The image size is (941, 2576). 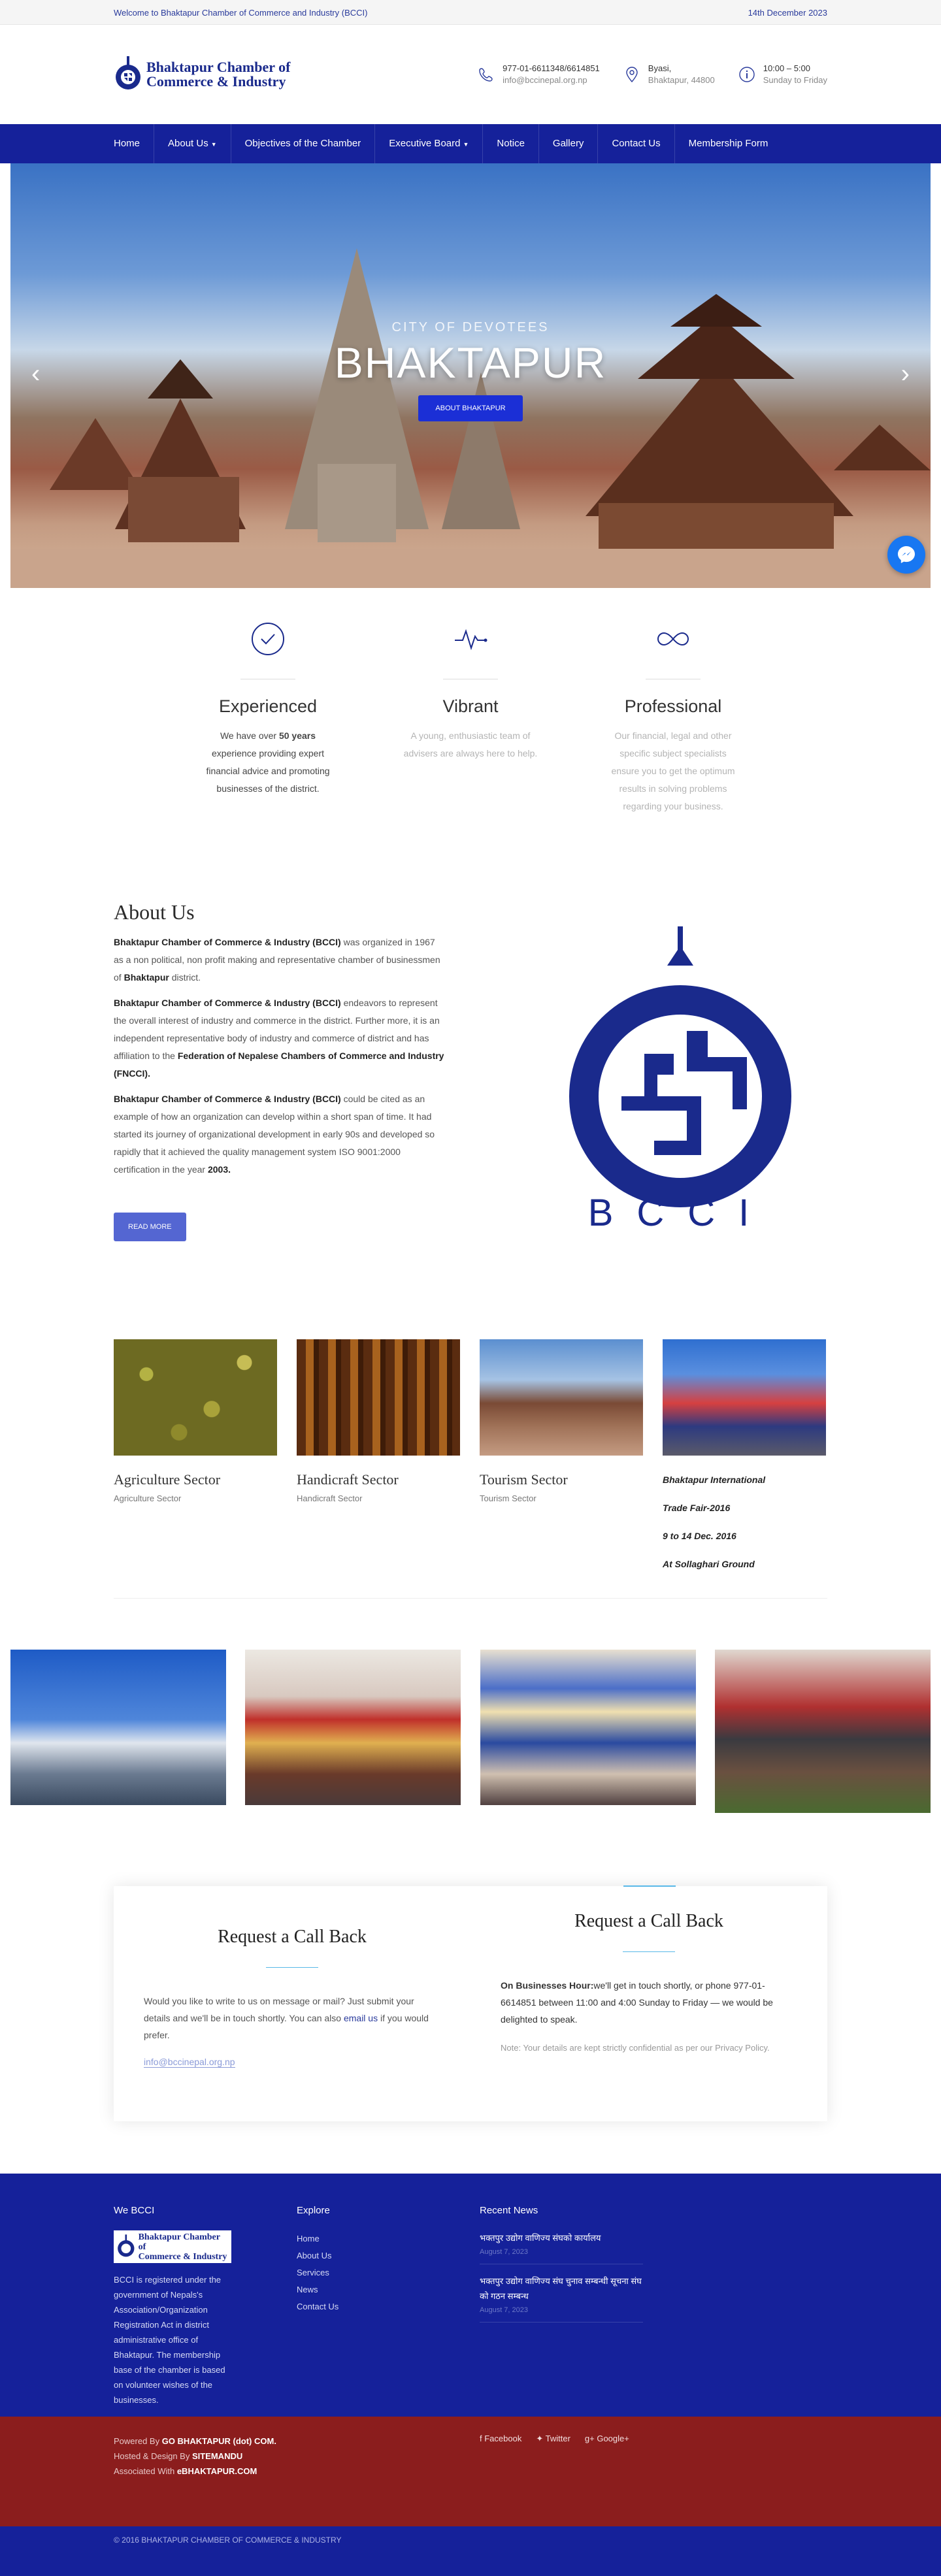 What do you see at coordinates (500, 2456) in the screenshot?
I see `facebook-link: f Facebook` at bounding box center [500, 2456].